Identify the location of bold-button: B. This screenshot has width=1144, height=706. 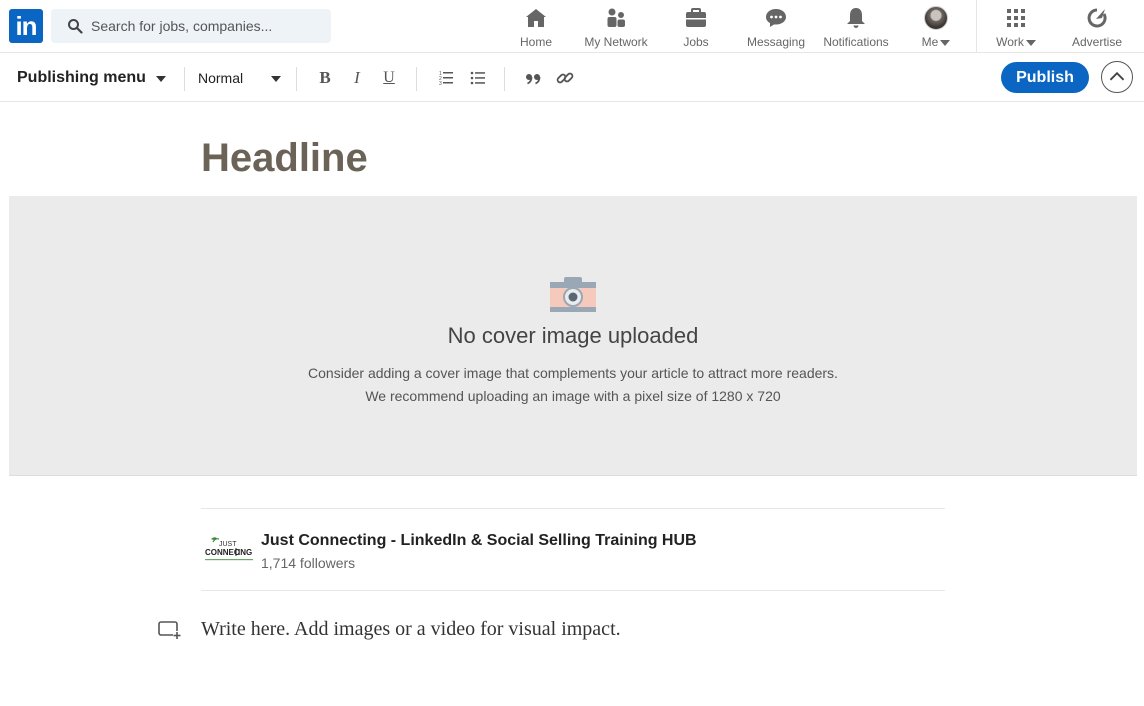
(325, 78).